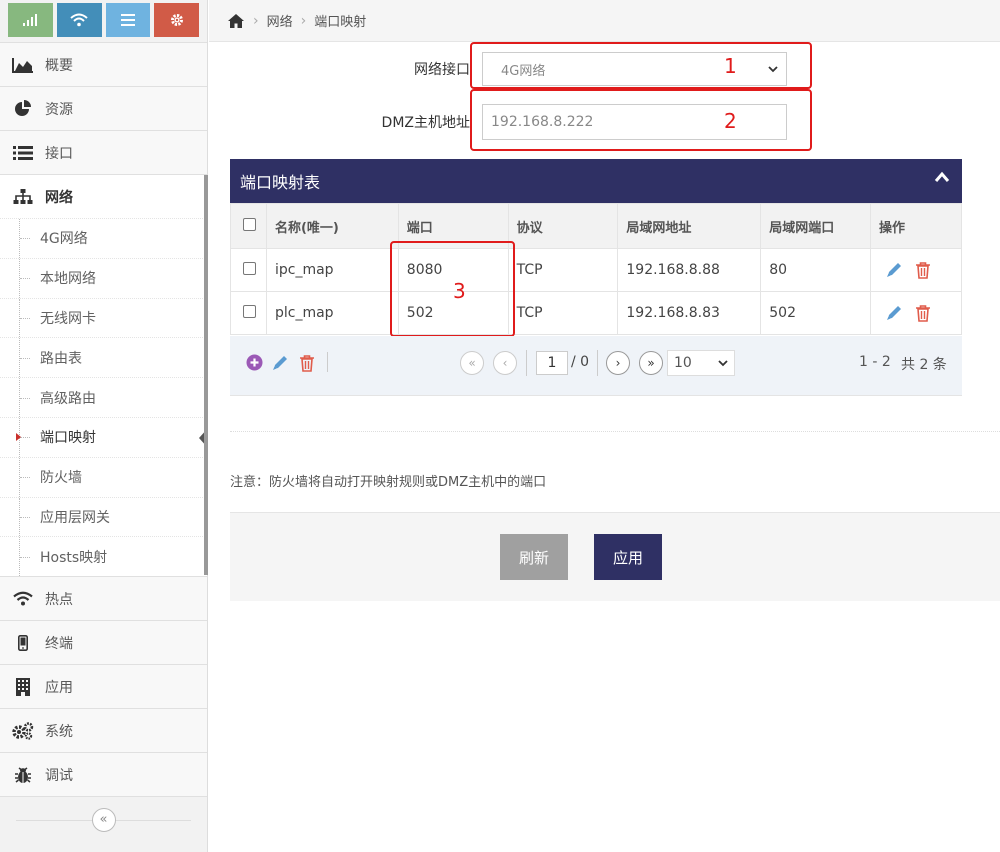 The image size is (1000, 852). What do you see at coordinates (59, 599) in the screenshot?
I see `sidebar-item-label: 热点` at bounding box center [59, 599].